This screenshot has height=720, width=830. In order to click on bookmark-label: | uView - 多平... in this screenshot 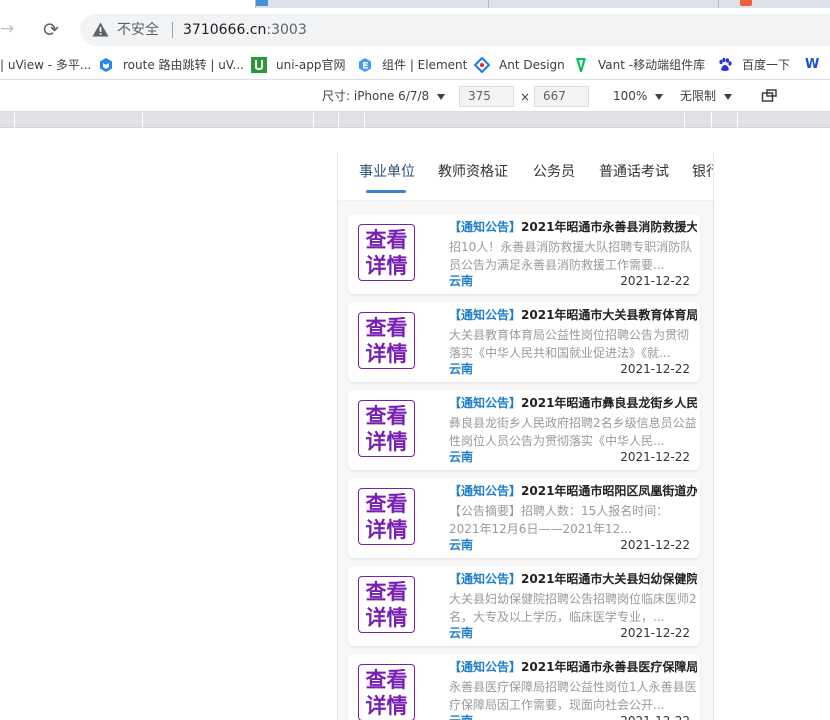, I will do `click(46, 65)`.